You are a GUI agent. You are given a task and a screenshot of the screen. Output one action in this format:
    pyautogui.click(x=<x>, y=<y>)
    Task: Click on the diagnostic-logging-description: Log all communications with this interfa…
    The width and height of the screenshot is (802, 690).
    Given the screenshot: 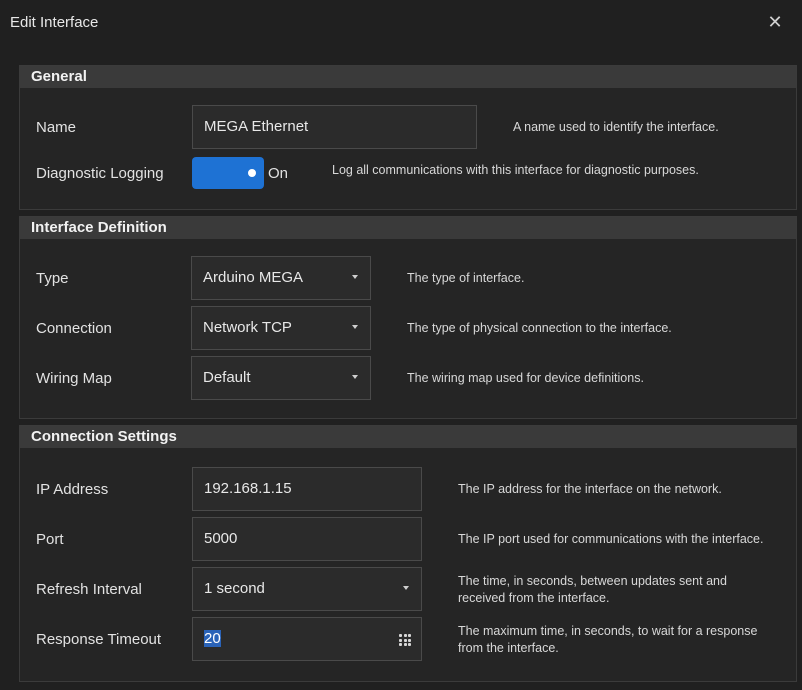 What is the action you would take?
    pyautogui.click(x=515, y=170)
    